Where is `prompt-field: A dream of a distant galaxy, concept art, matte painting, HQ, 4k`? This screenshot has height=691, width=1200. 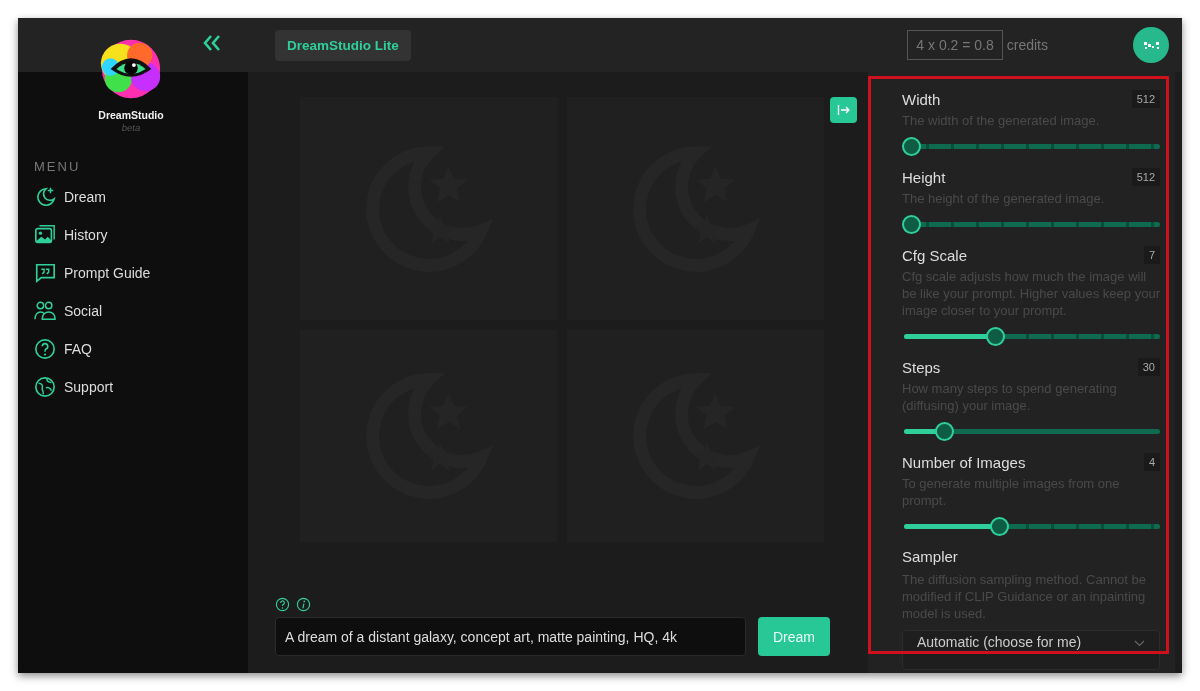 prompt-field: A dream of a distant galaxy, concept art, matte painting, HQ, 4k is located at coordinates (510, 636).